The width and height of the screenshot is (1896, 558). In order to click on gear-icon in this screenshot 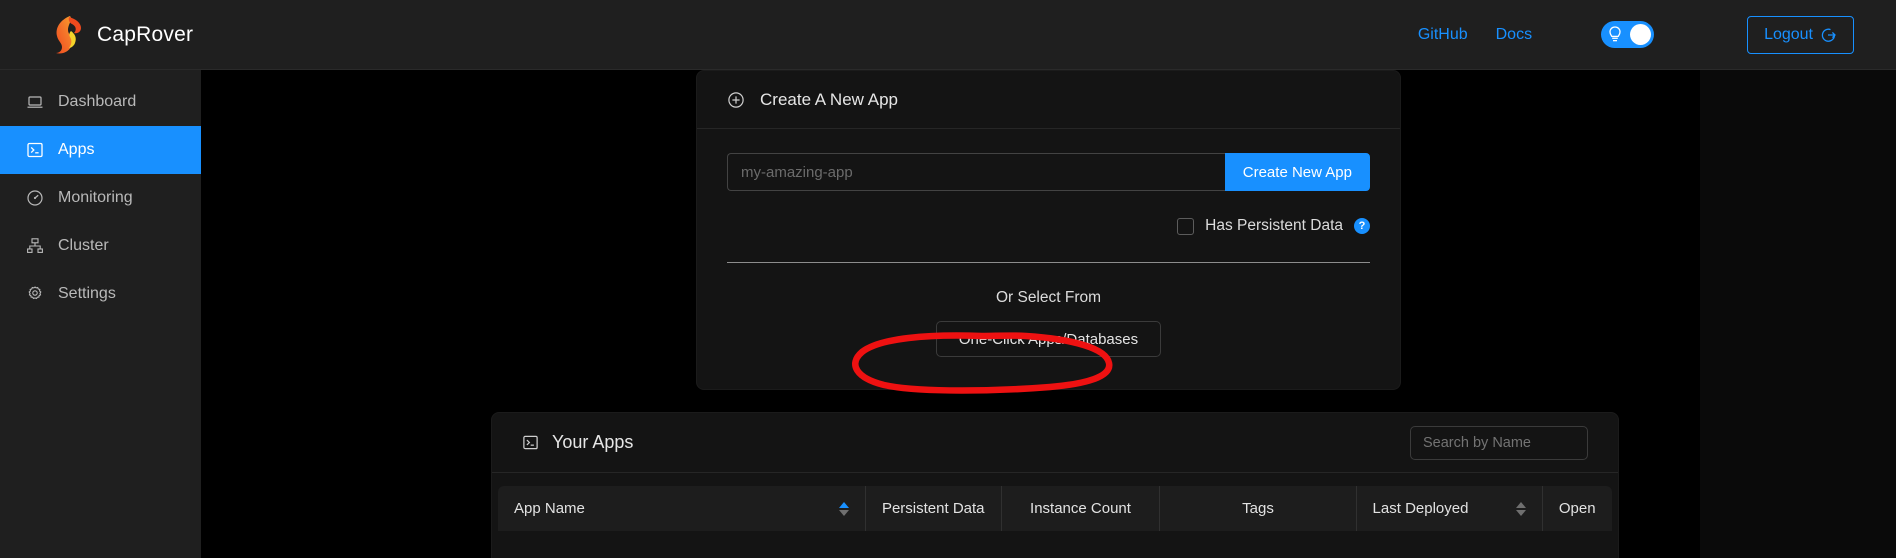, I will do `click(35, 294)`.